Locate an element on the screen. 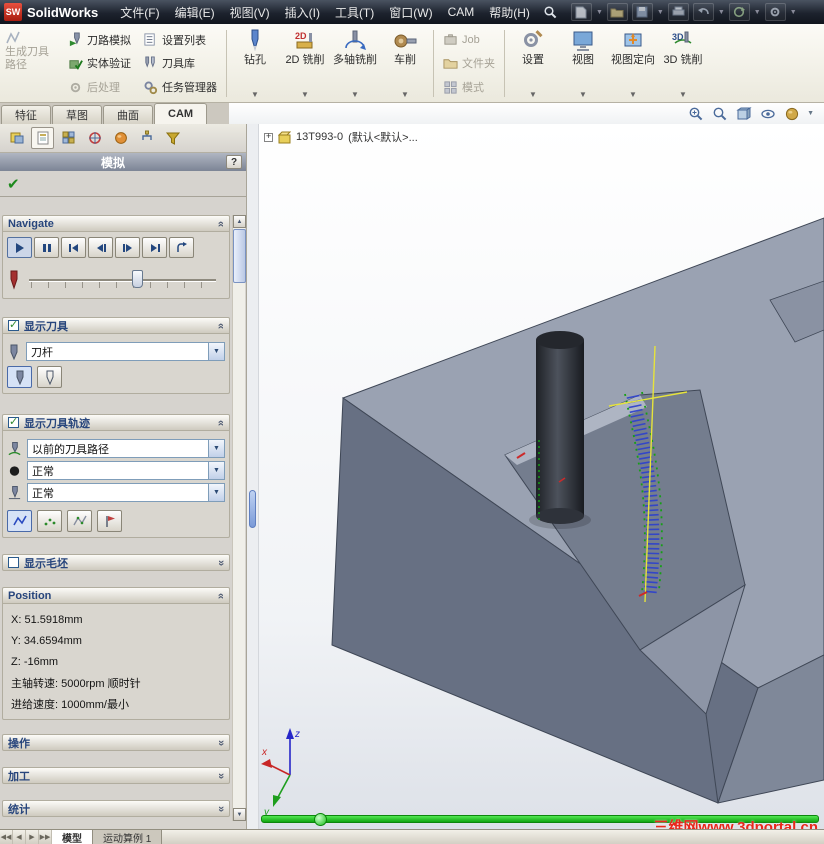  tabs-scroll-first-icon: ◀◀ is located at coordinates (6, 837).